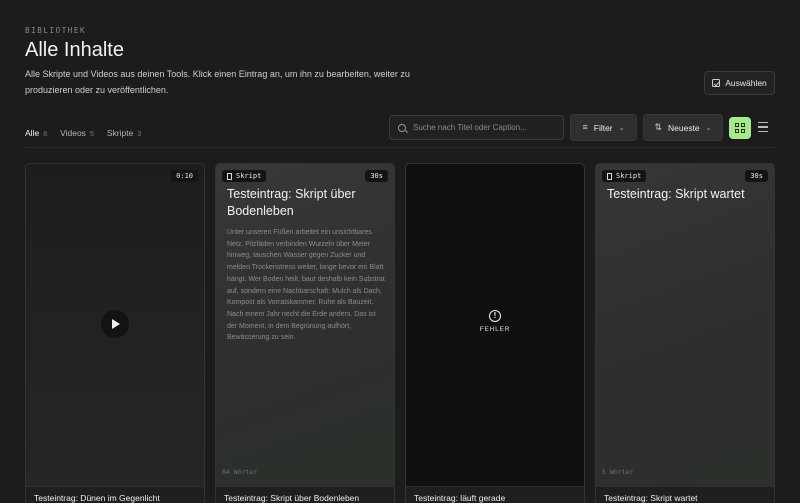 This screenshot has width=800, height=503. I want to click on filter-button-label: Filter, so click(603, 127).